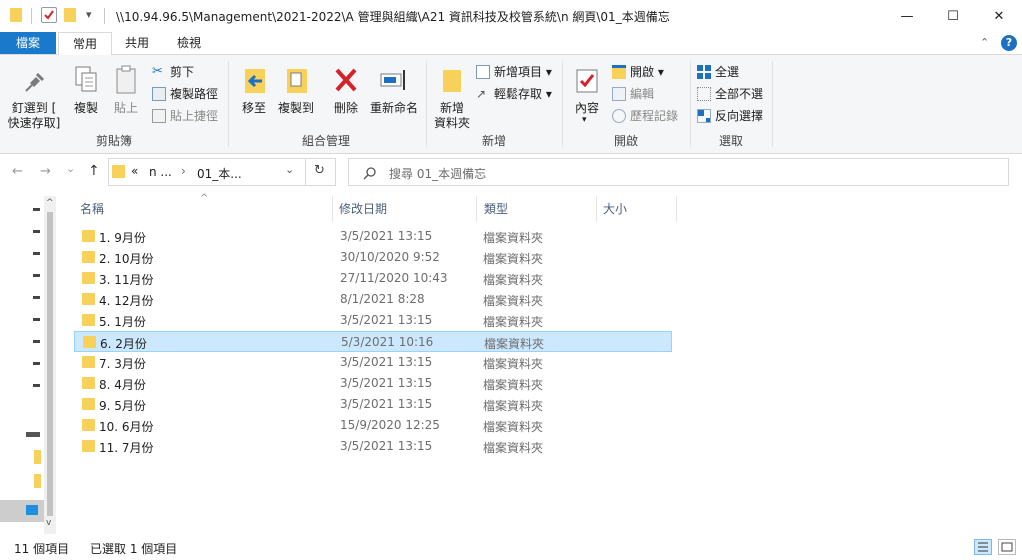  What do you see at coordinates (373, 362) in the screenshot?
I see `table-row: 7. 3月份 3/5/2021 13:15 檔案資料夾` at bounding box center [373, 362].